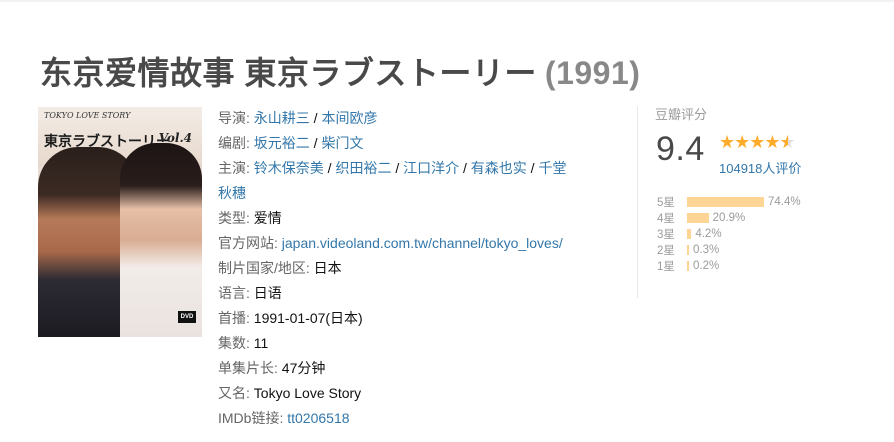 The height and width of the screenshot is (442, 894). What do you see at coordinates (706, 266) in the screenshot?
I see `rating-bar-percent: 0.2%` at bounding box center [706, 266].